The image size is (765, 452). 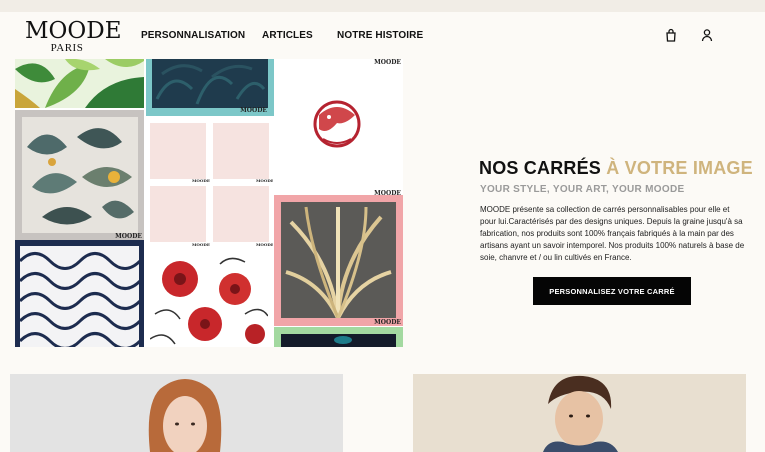 I want to click on hero-title-accent: À VOTRE IMAGE, so click(x=679, y=168).